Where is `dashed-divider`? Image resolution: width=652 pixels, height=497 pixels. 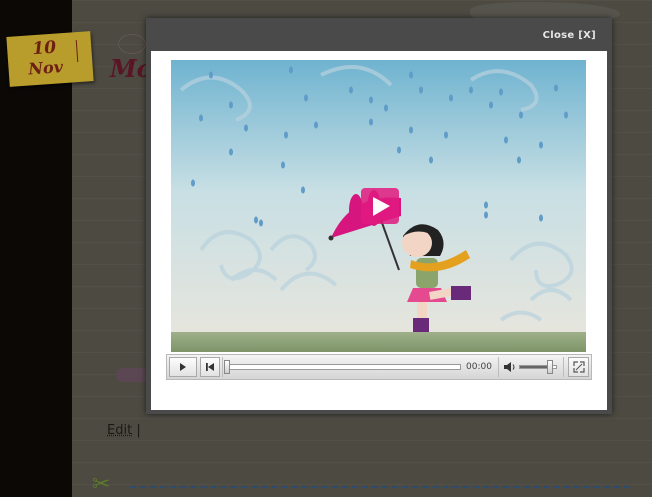 dashed-divider is located at coordinates (380, 487).